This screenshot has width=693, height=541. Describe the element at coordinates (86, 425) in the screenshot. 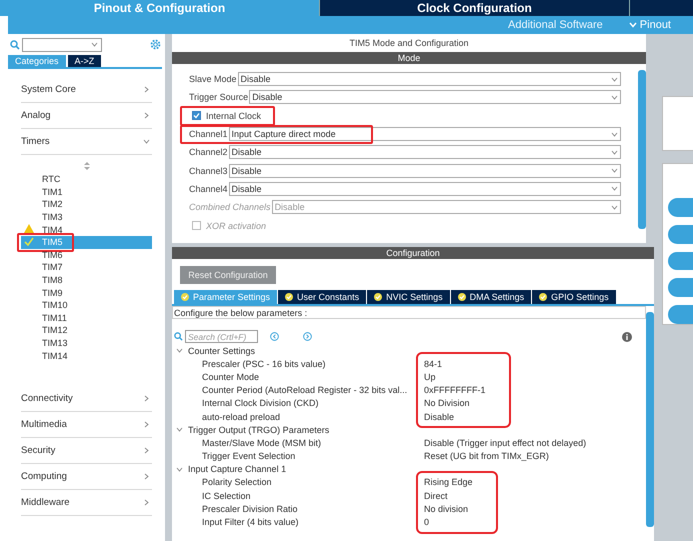

I see `category-item: Multimedia` at that location.